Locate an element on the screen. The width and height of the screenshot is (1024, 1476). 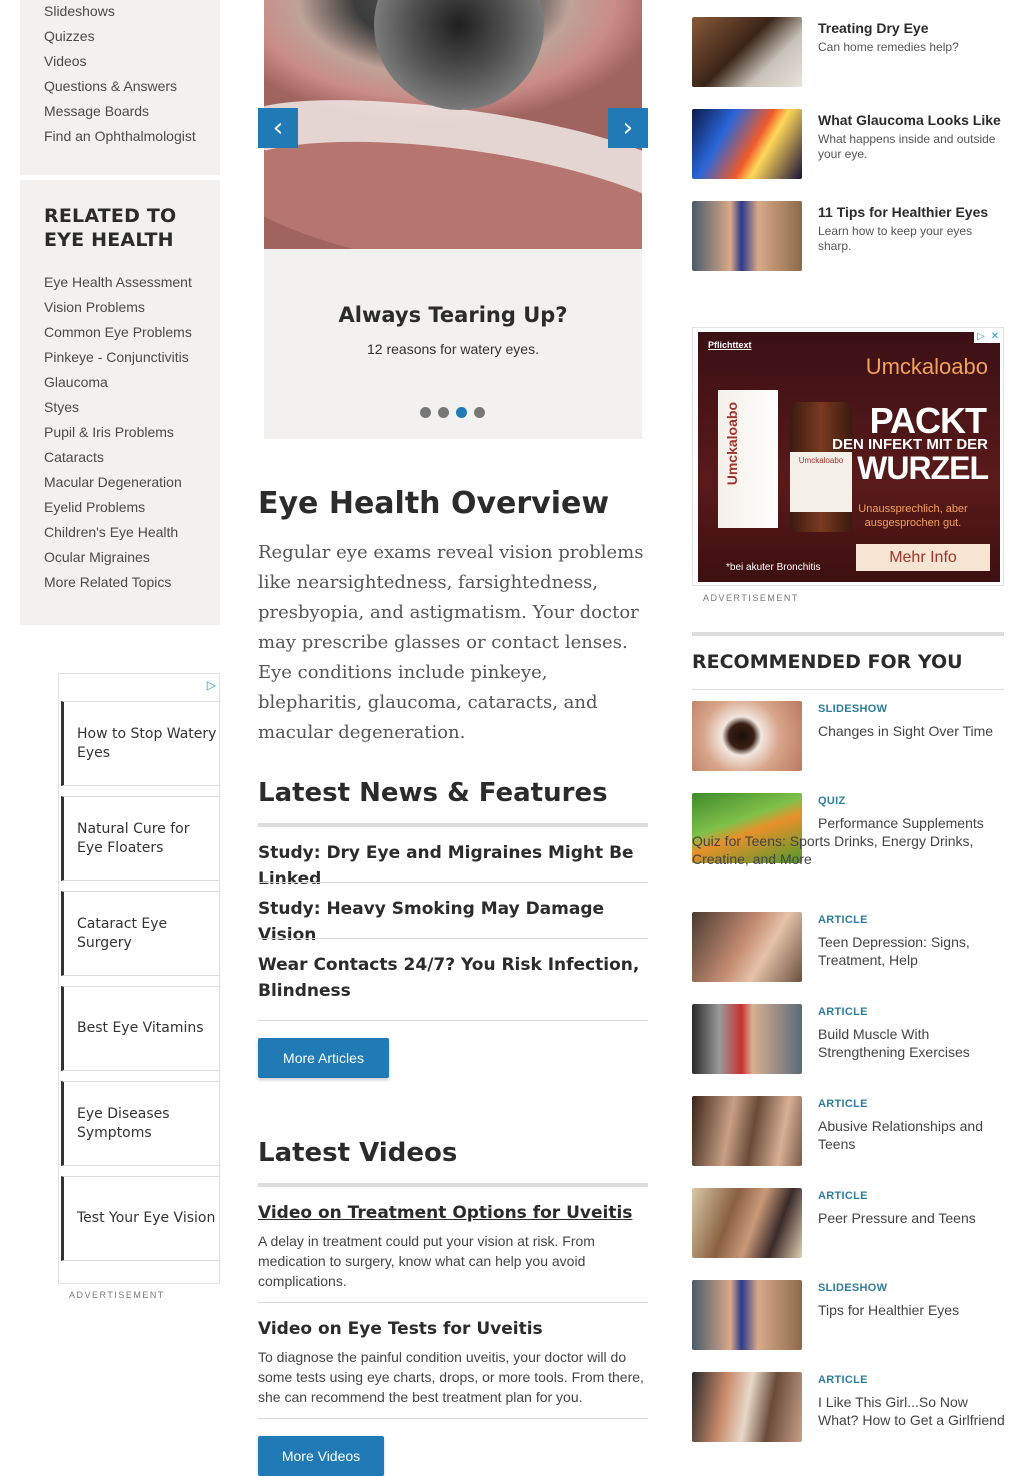
ad-brand: Umckaloabo is located at coordinates (926, 366).